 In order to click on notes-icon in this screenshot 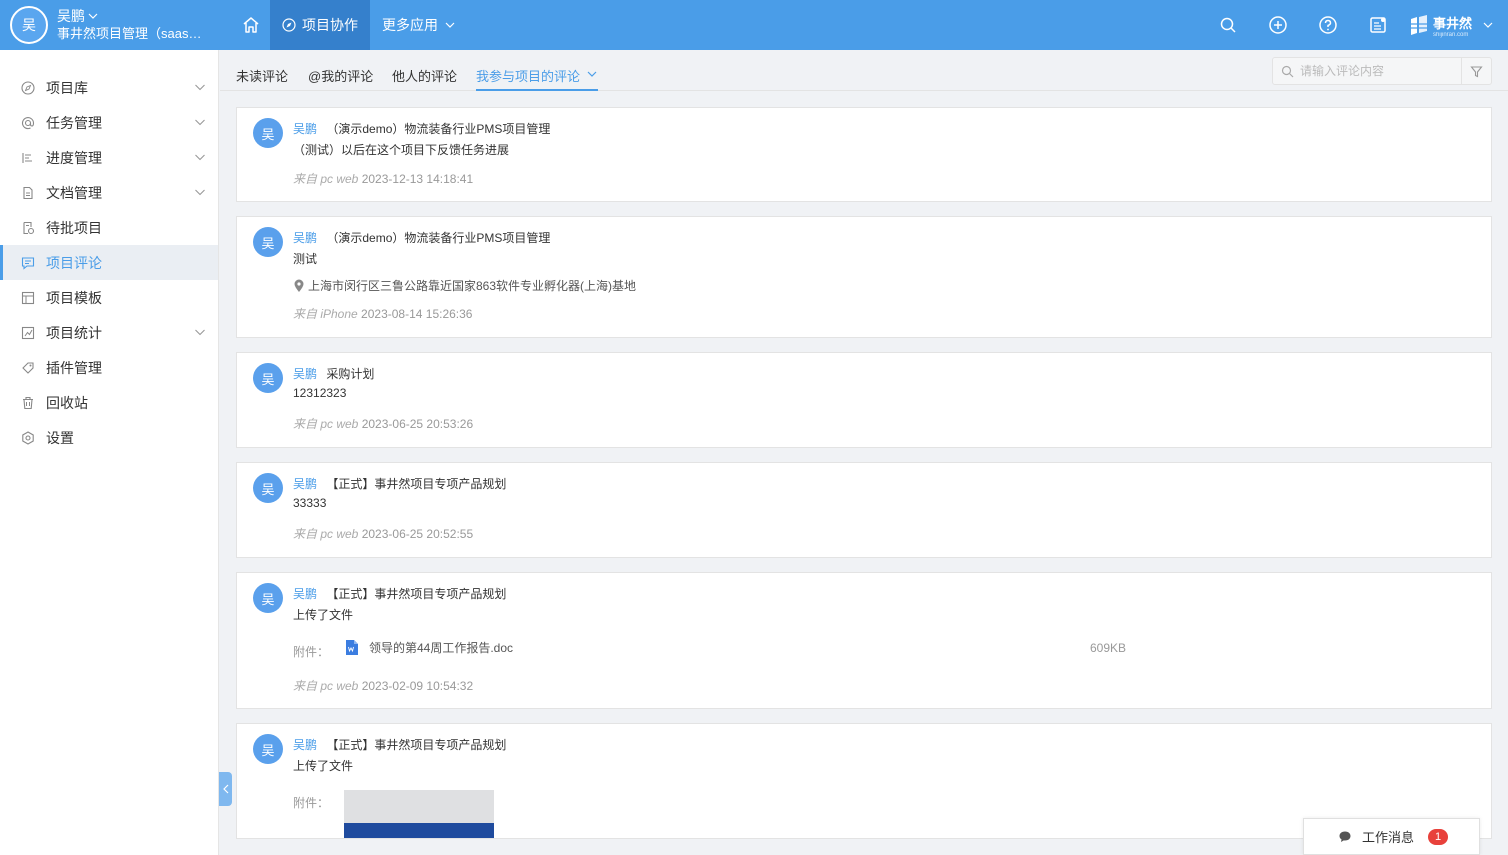, I will do `click(1378, 25)`.